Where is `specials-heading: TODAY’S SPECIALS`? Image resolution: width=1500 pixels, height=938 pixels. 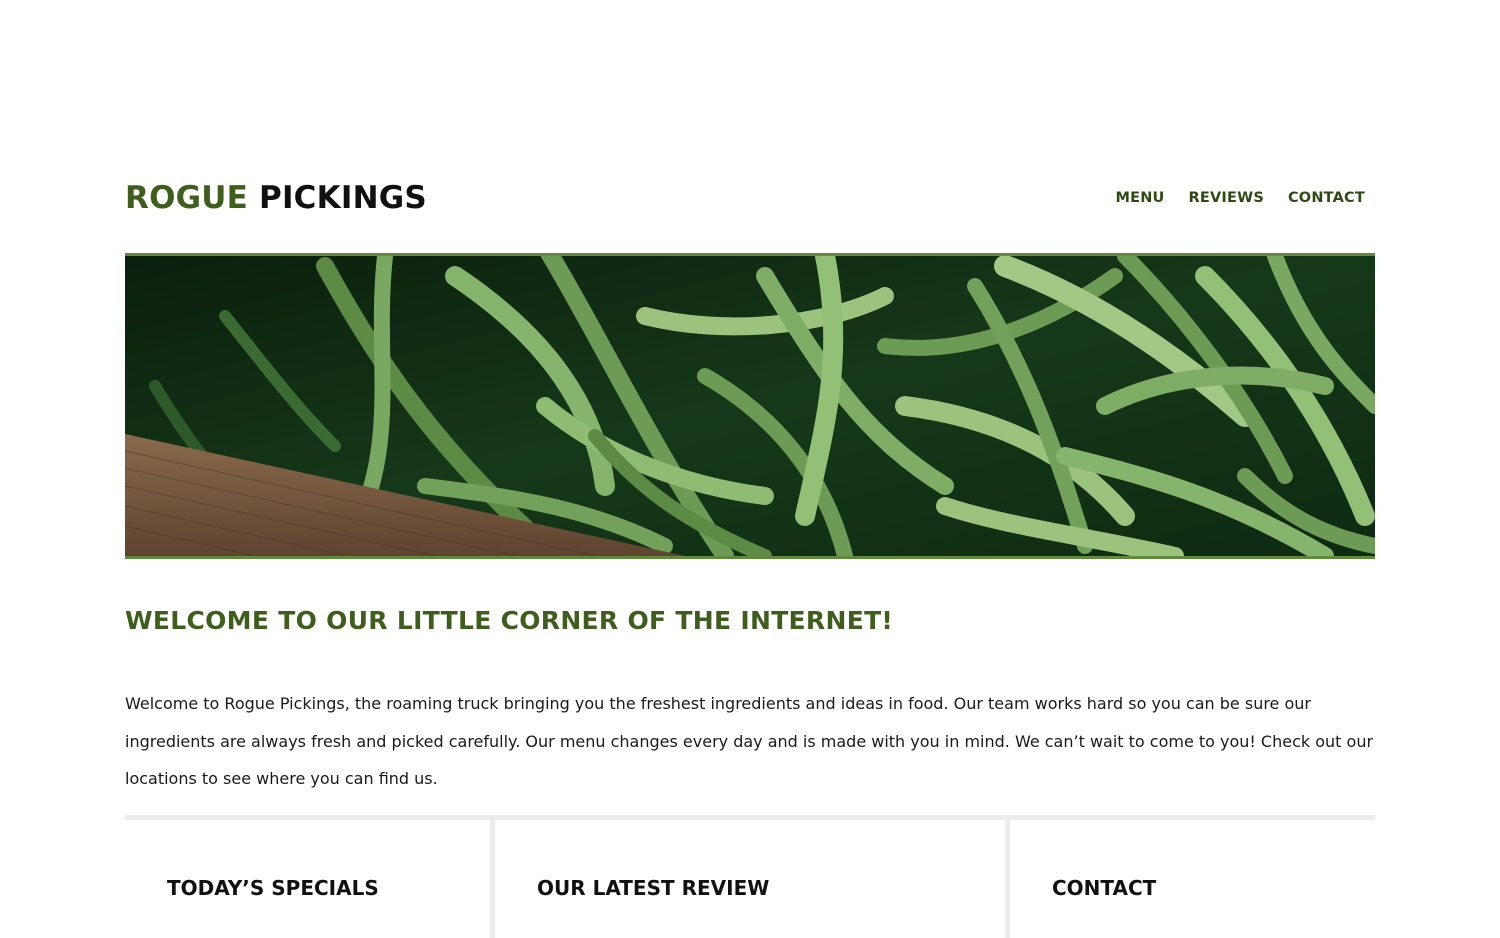 specials-heading: TODAY’S SPECIALS is located at coordinates (273, 888).